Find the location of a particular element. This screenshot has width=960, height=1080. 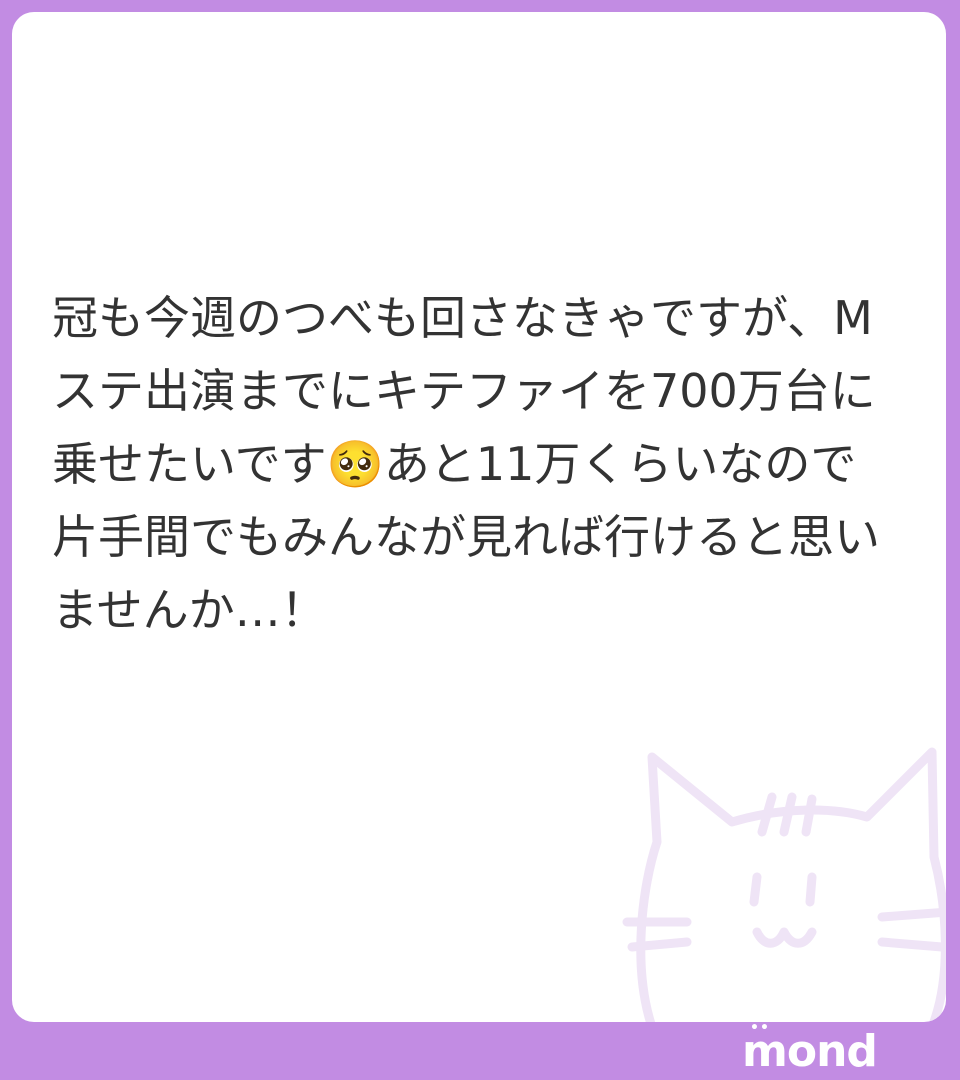

cat-face-icon is located at coordinates (784, 884).